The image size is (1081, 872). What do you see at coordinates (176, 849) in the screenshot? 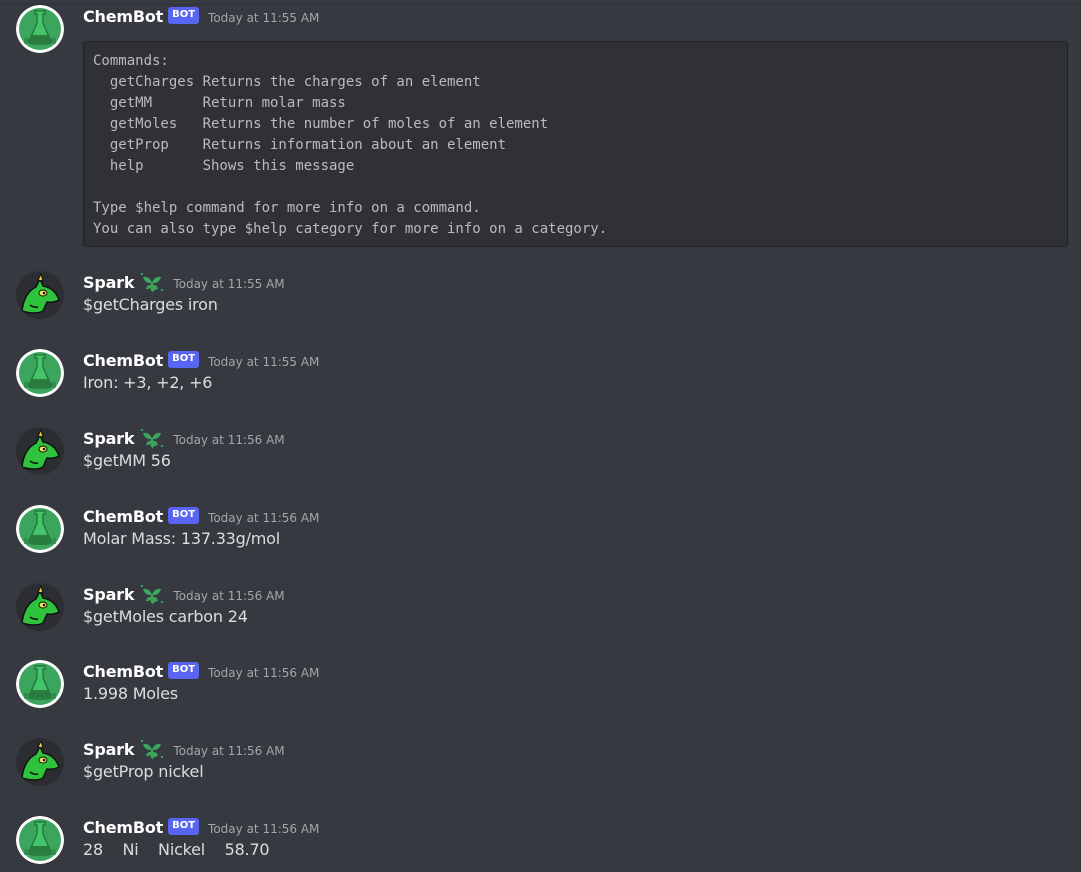
I see `message-content: 28 Ni Nickel 58.70` at bounding box center [176, 849].